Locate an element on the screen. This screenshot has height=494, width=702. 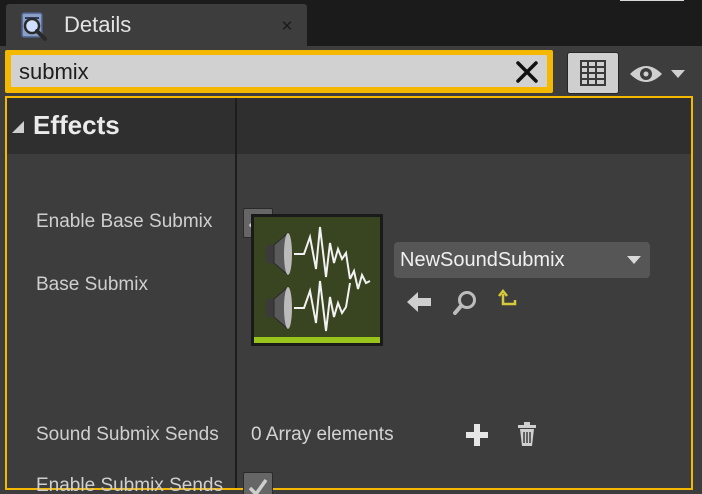
enable-base-submix-label: Enable Base Submix is located at coordinates (124, 221).